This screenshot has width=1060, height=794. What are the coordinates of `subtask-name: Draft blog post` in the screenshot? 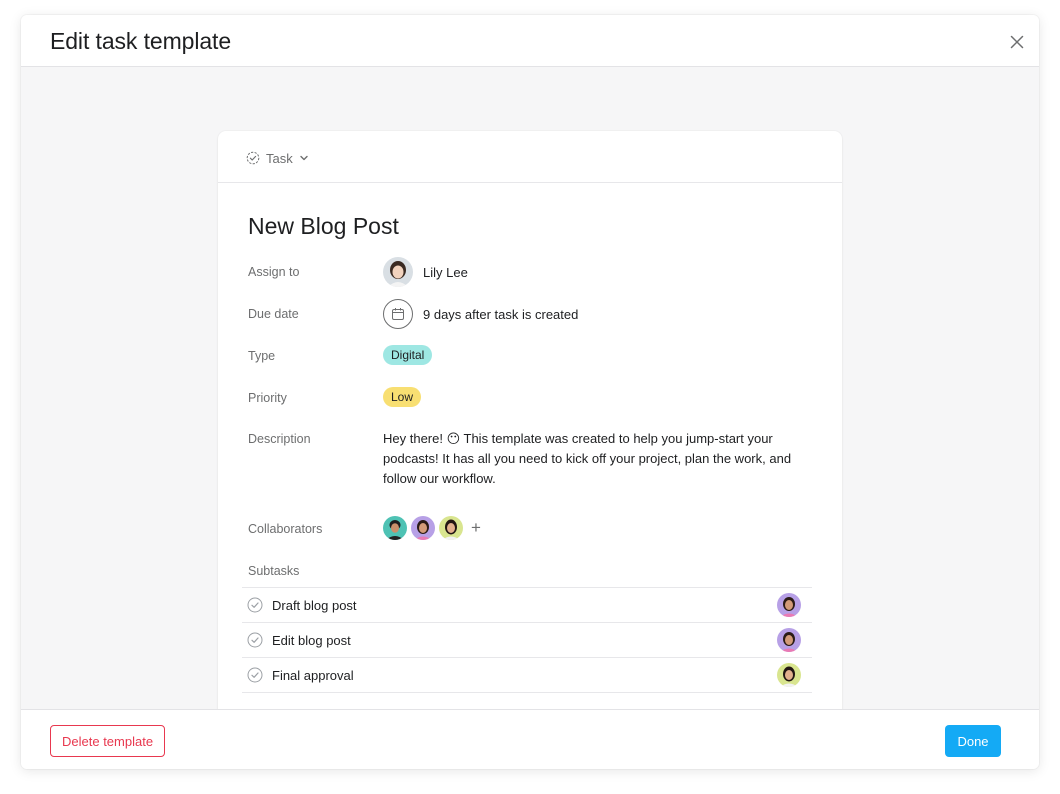 It's located at (314, 605).